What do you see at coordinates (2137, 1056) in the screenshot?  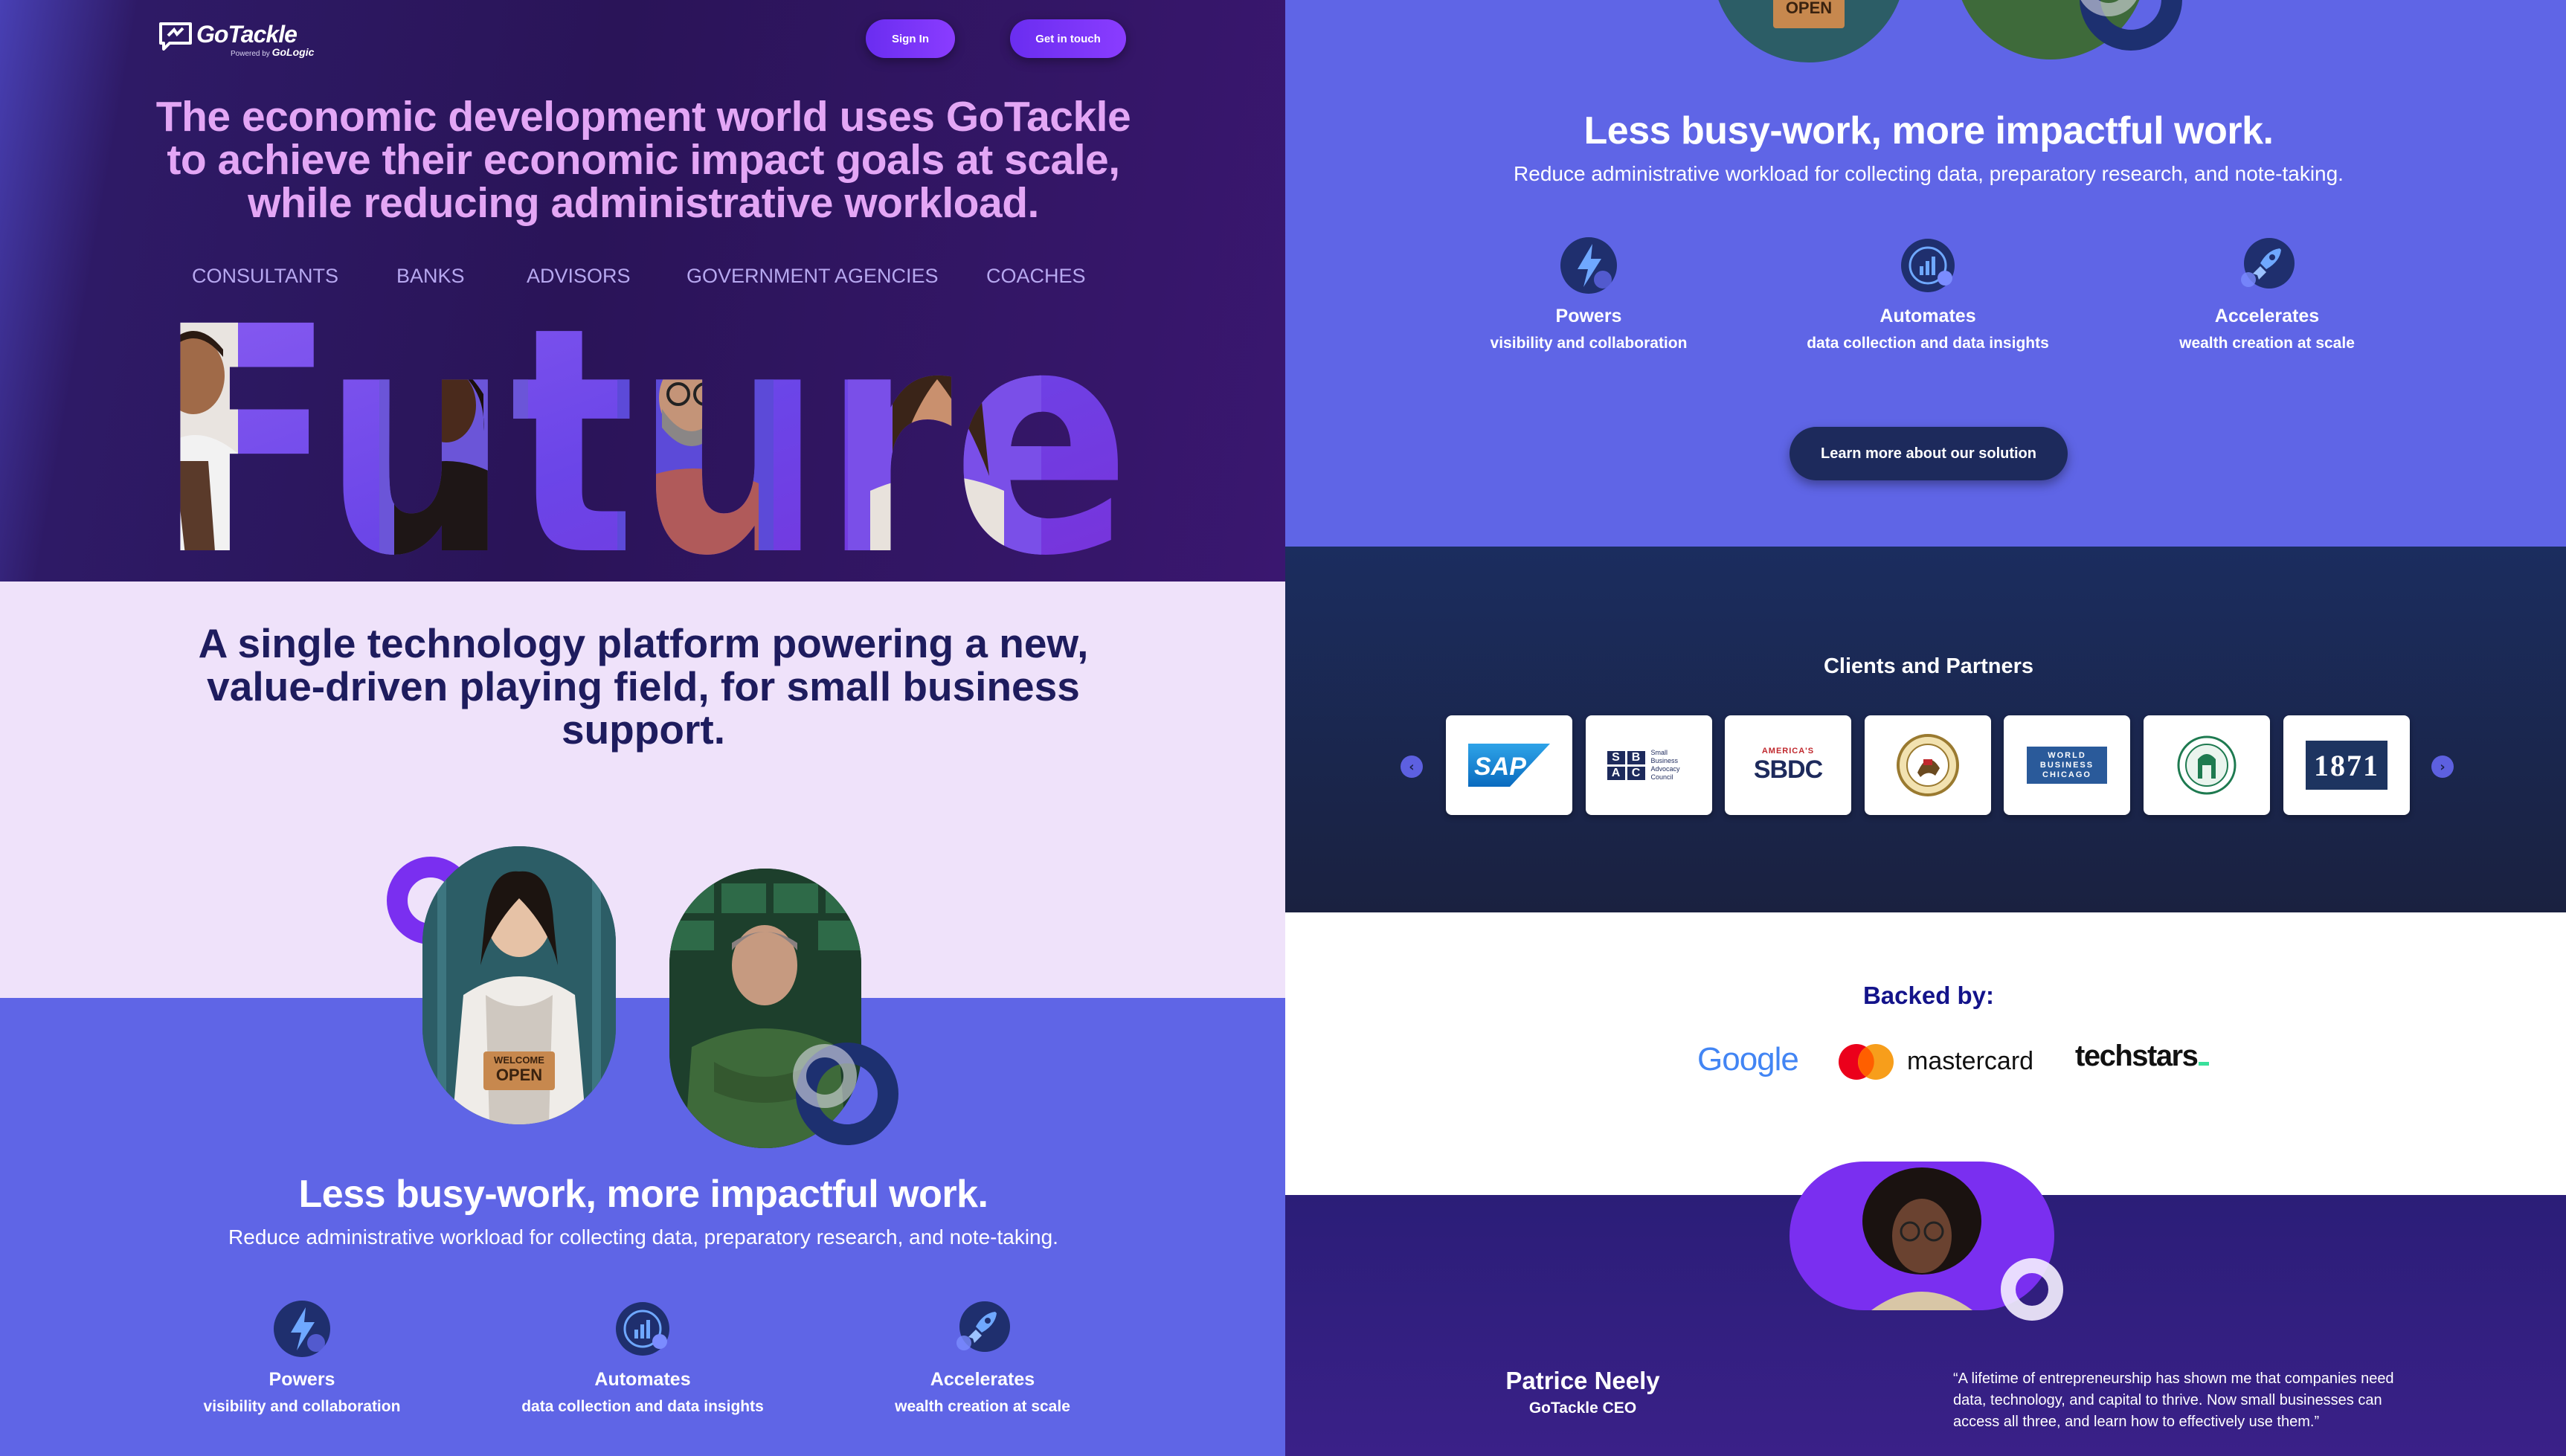 I see `techstars-wordmark: techstars` at bounding box center [2137, 1056].